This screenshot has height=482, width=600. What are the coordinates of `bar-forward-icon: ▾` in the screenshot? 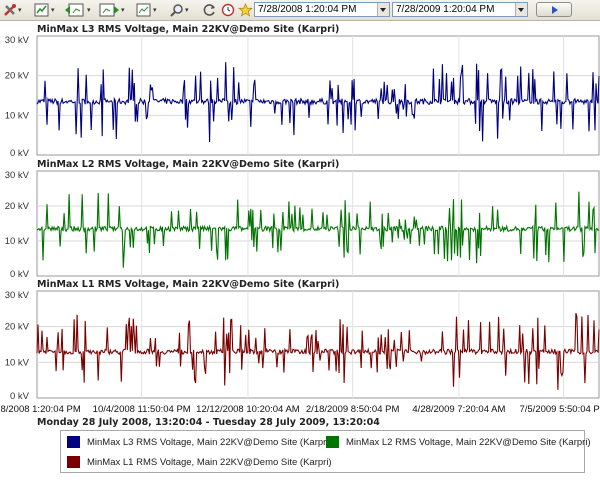 It's located at (111, 10).